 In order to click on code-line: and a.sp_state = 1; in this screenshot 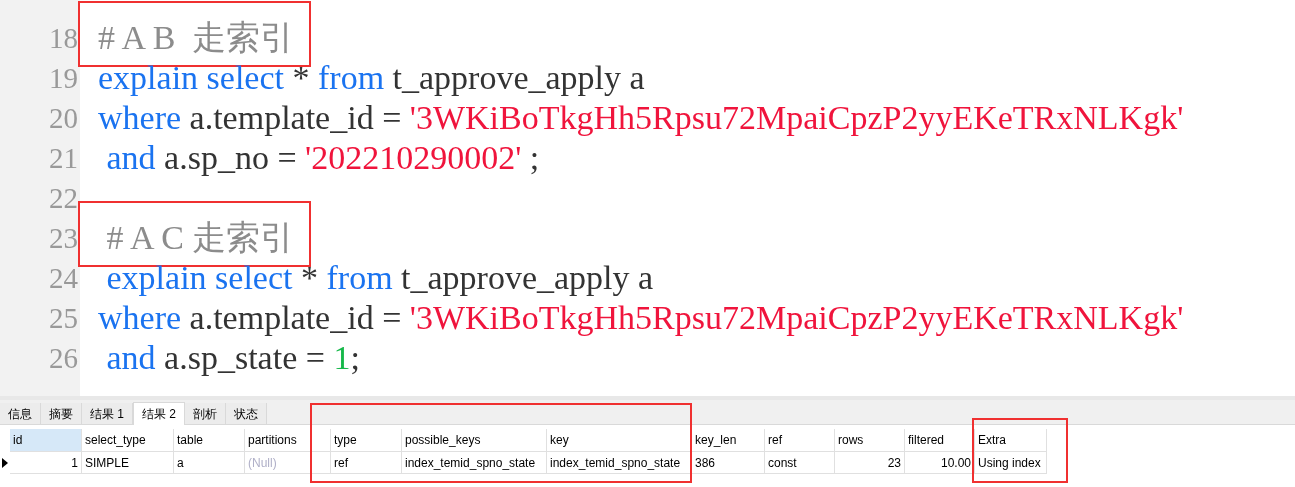, I will do `click(232, 358)`.